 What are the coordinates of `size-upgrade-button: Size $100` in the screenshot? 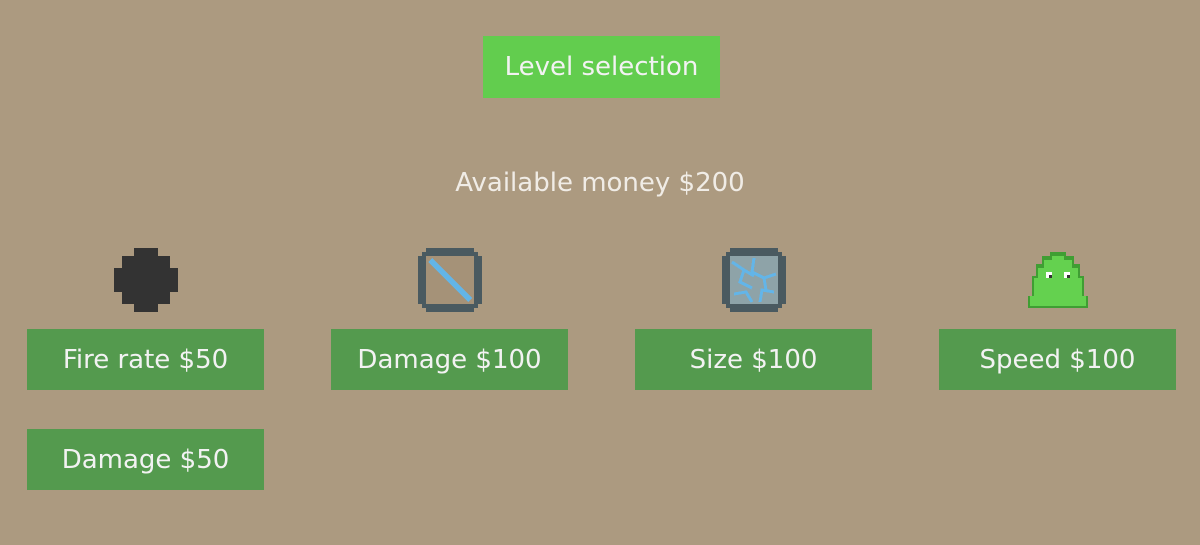 It's located at (753, 359).